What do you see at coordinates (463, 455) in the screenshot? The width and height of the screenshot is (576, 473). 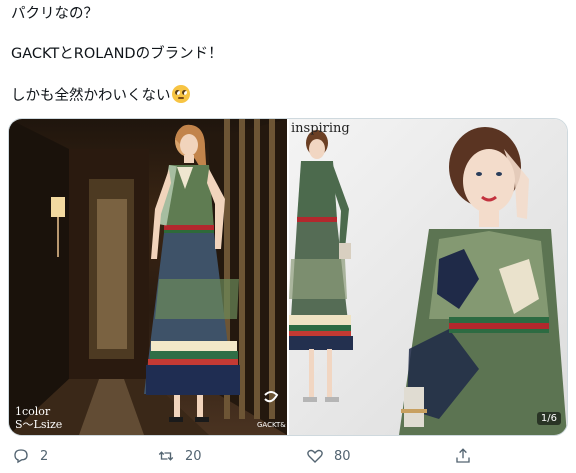 I see `share-icon` at bounding box center [463, 455].